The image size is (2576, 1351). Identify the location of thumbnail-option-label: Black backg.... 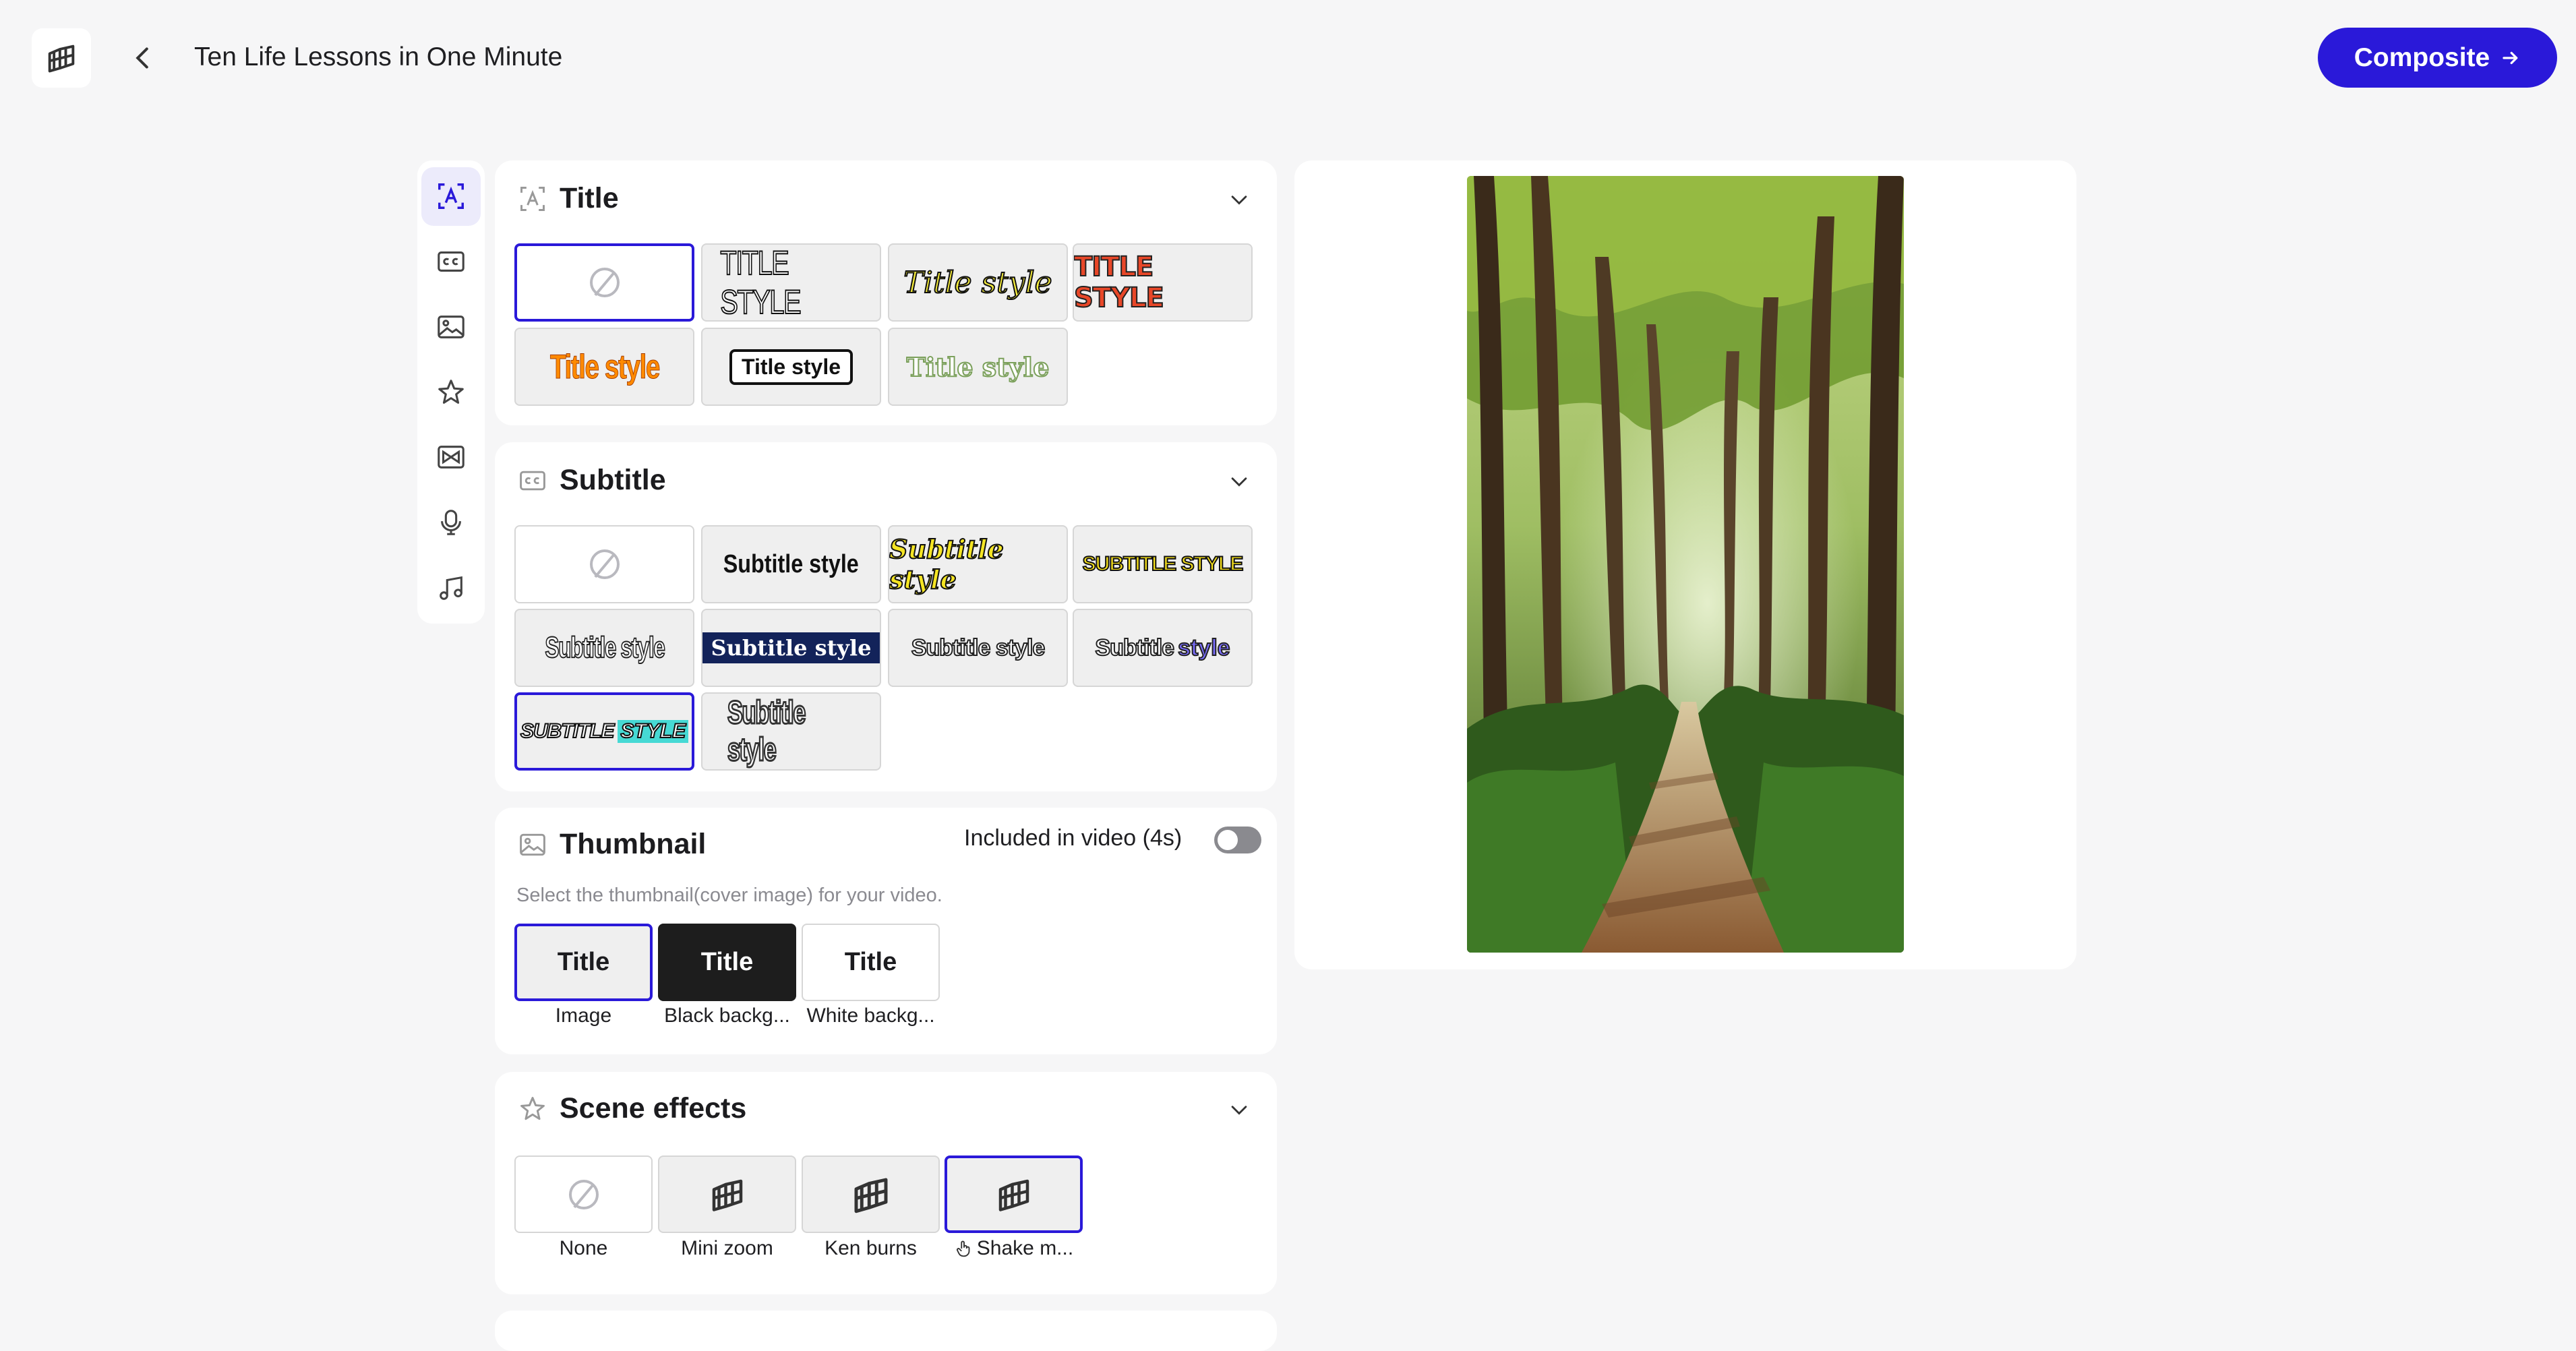
(727, 1016).